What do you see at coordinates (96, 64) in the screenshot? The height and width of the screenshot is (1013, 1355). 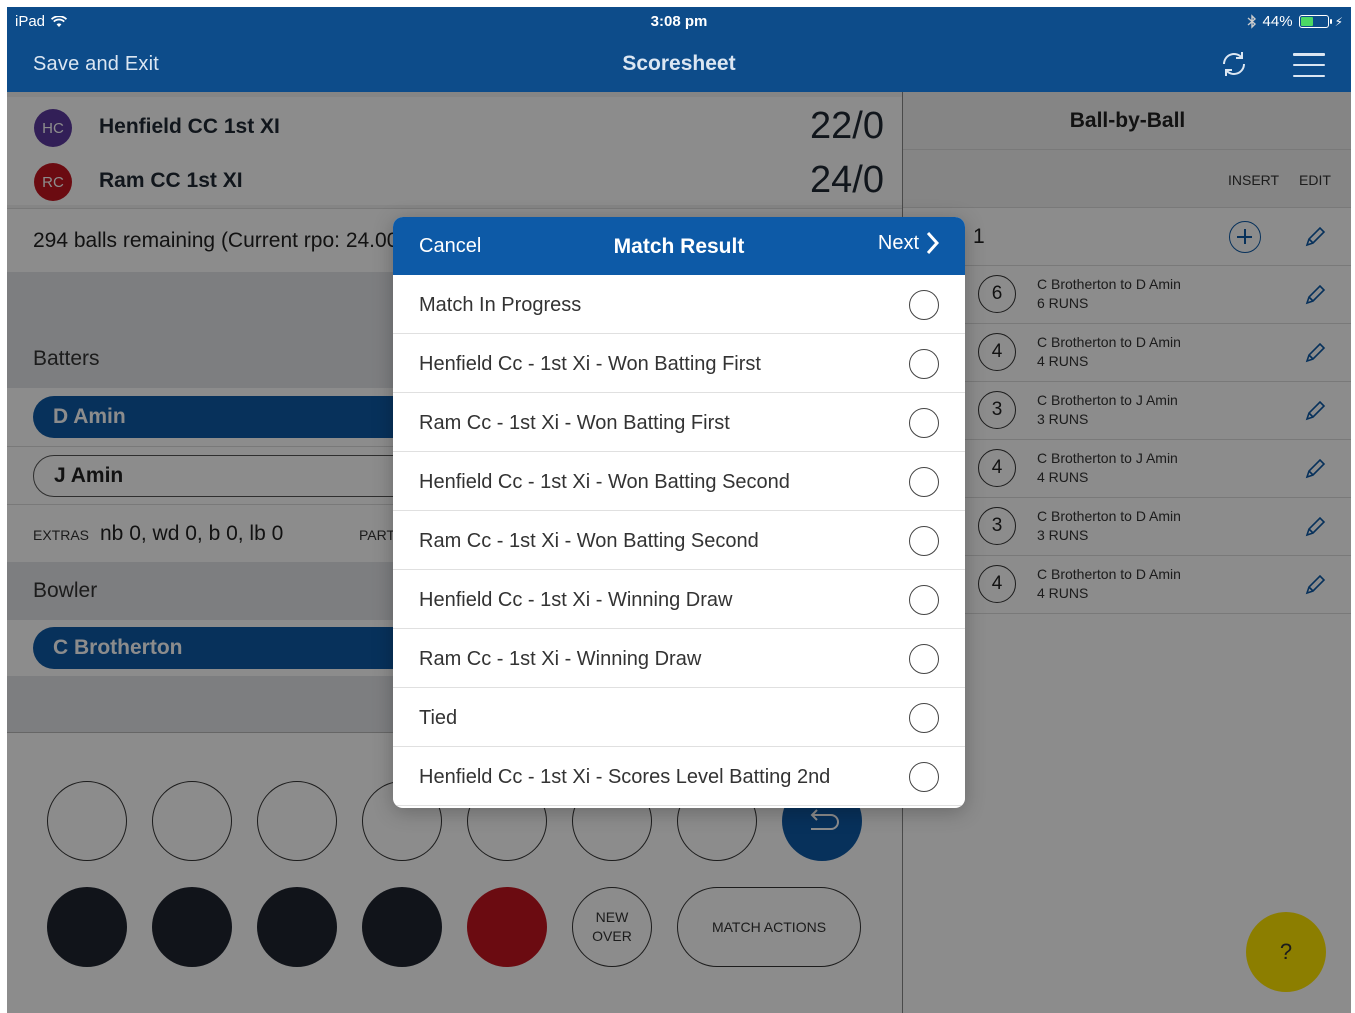 I see `save-and-exit-button: Save and Exit` at bounding box center [96, 64].